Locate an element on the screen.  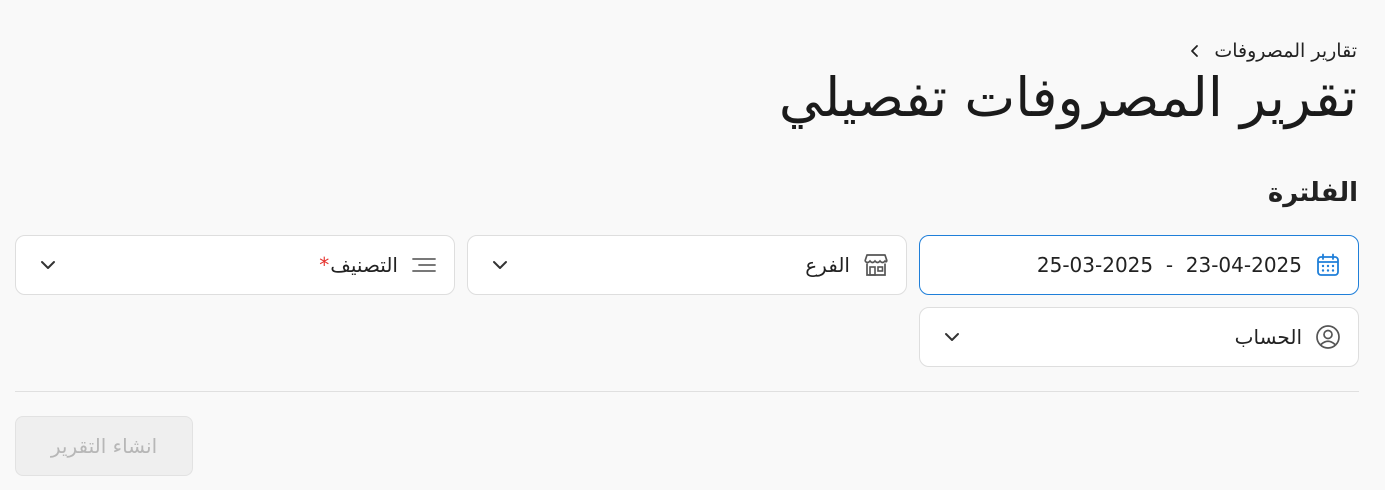
store-icon is located at coordinates (876, 265).